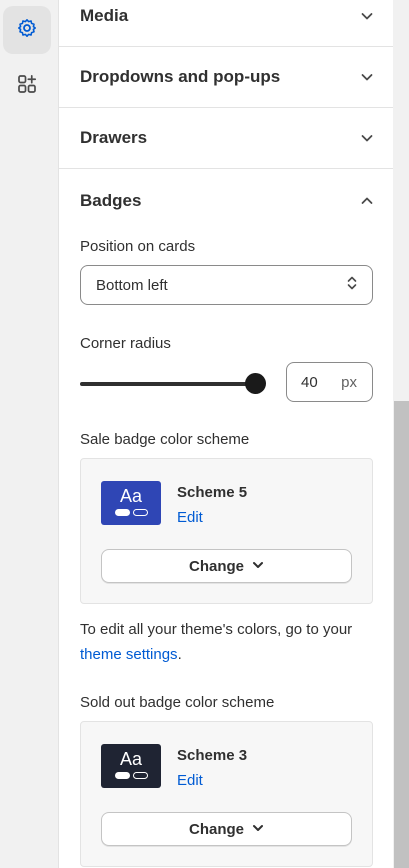 The height and width of the screenshot is (868, 409). What do you see at coordinates (179, 654) in the screenshot?
I see `help-suffix: .` at bounding box center [179, 654].